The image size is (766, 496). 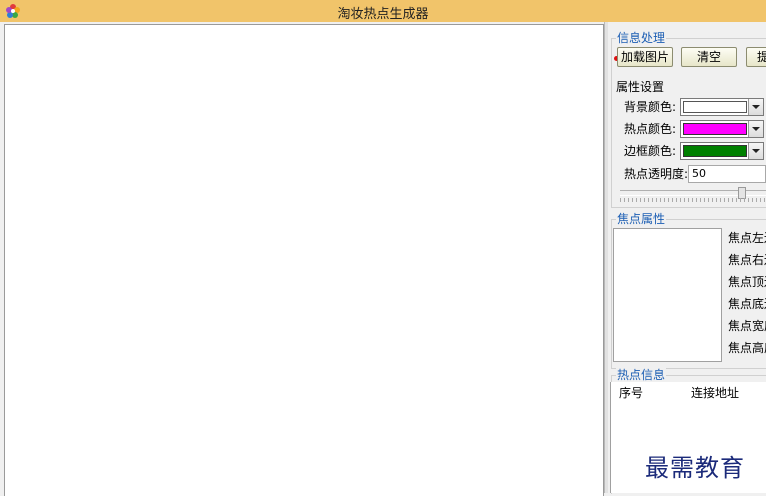 I want to click on column-header-url: 连接地址, so click(x=715, y=392).